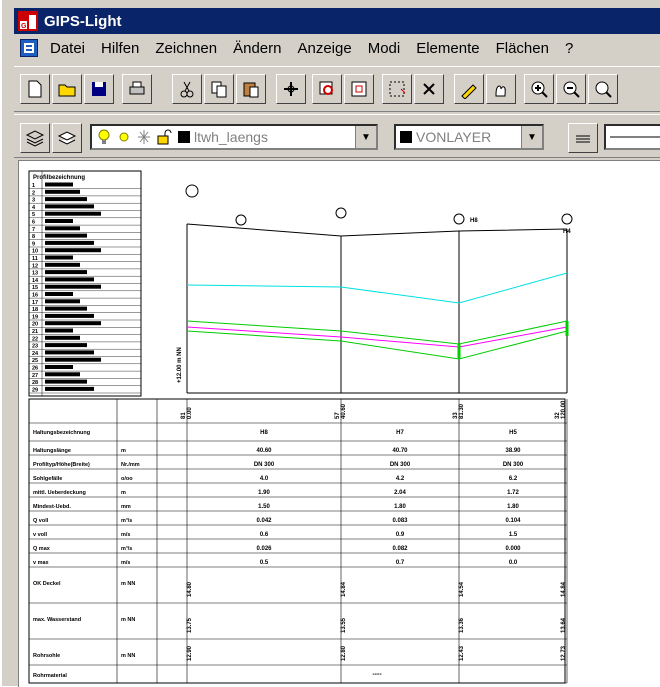  What do you see at coordinates (35, 390) in the screenshot?
I see `legend-row-number: 29` at bounding box center [35, 390].